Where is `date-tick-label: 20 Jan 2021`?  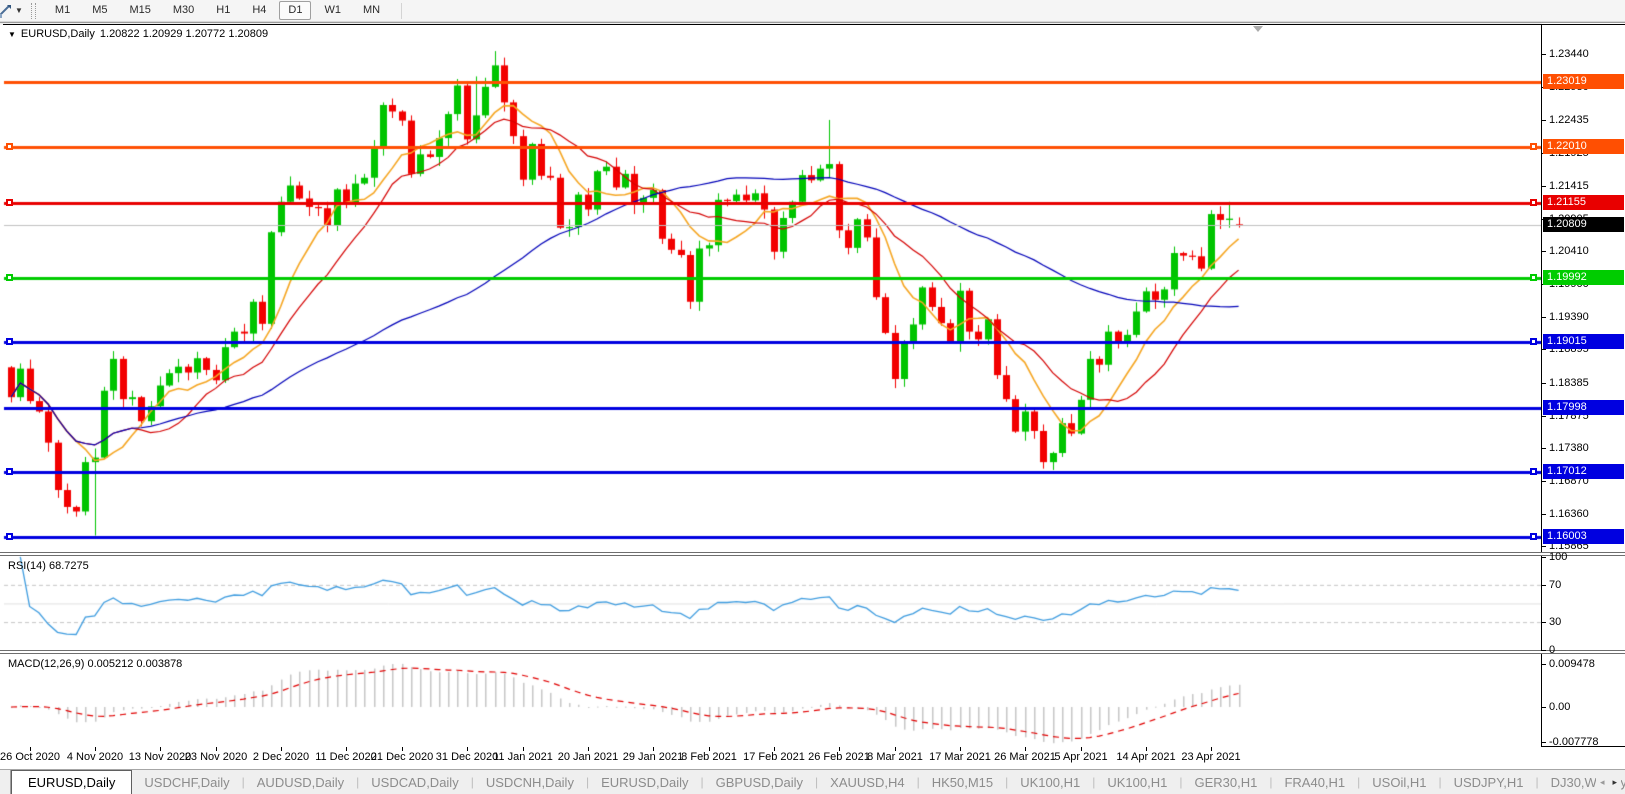 date-tick-label: 20 Jan 2021 is located at coordinates (588, 757).